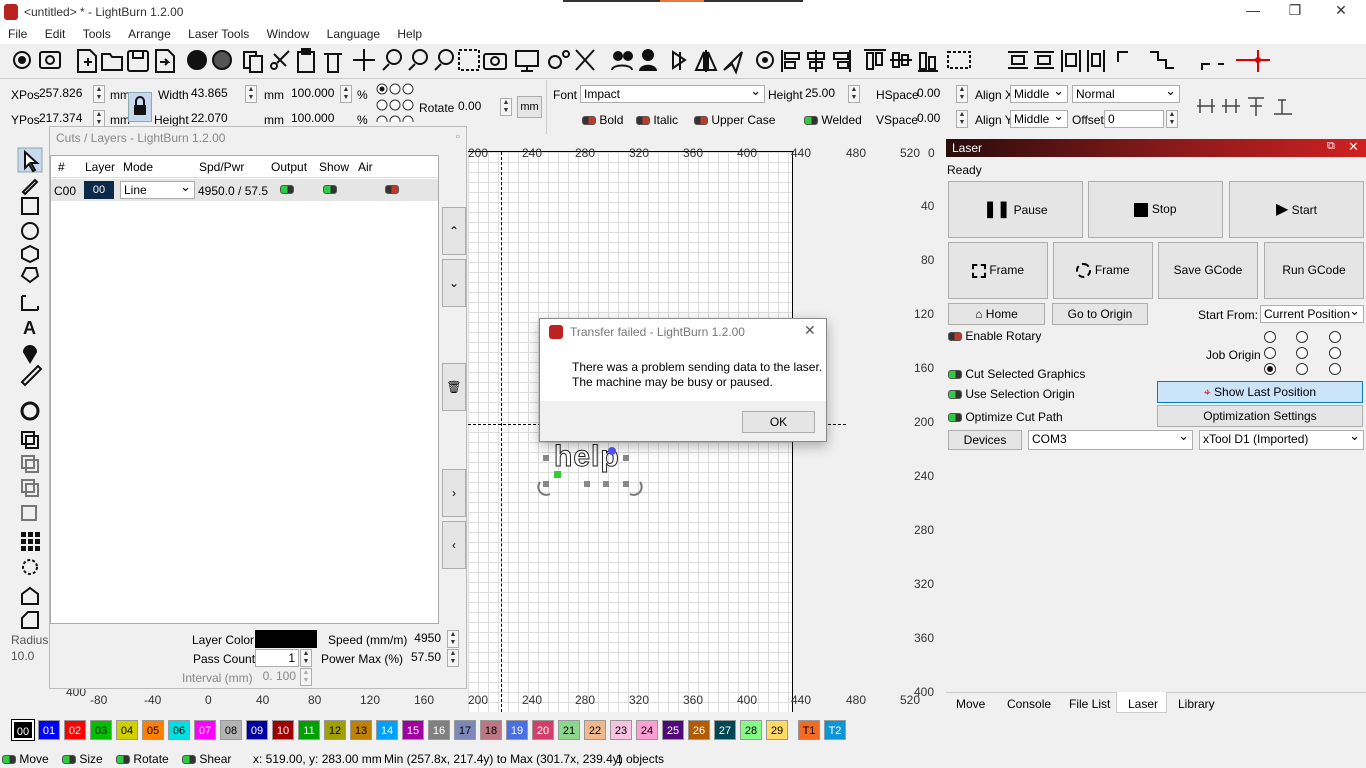 Image resolution: width=1366 pixels, height=768 pixels. I want to click on dock-vertical-icon, so click(1096, 61).